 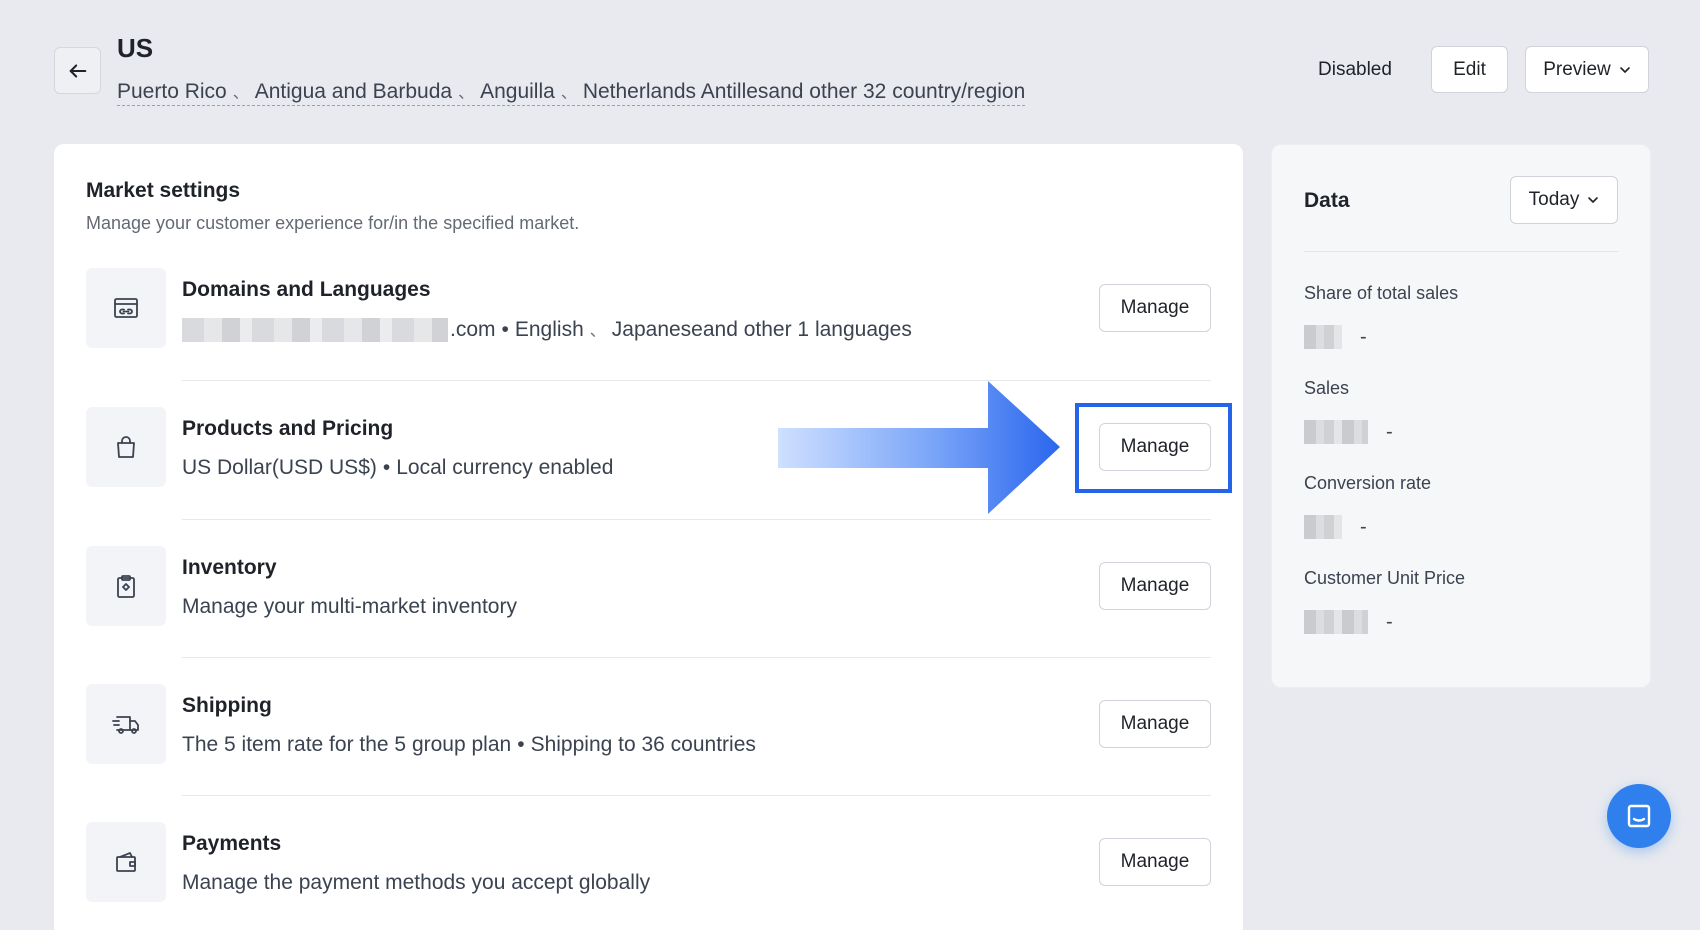 I want to click on chat-bubble-icon, so click(x=1639, y=816).